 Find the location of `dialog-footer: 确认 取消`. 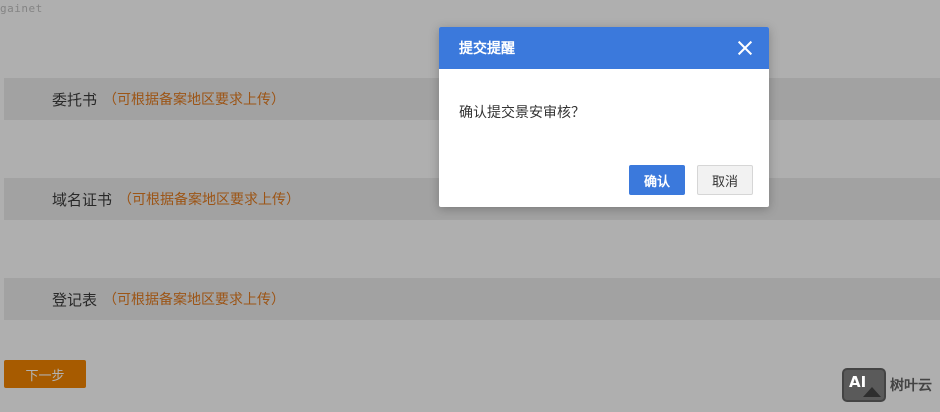

dialog-footer: 确认 取消 is located at coordinates (604, 180).